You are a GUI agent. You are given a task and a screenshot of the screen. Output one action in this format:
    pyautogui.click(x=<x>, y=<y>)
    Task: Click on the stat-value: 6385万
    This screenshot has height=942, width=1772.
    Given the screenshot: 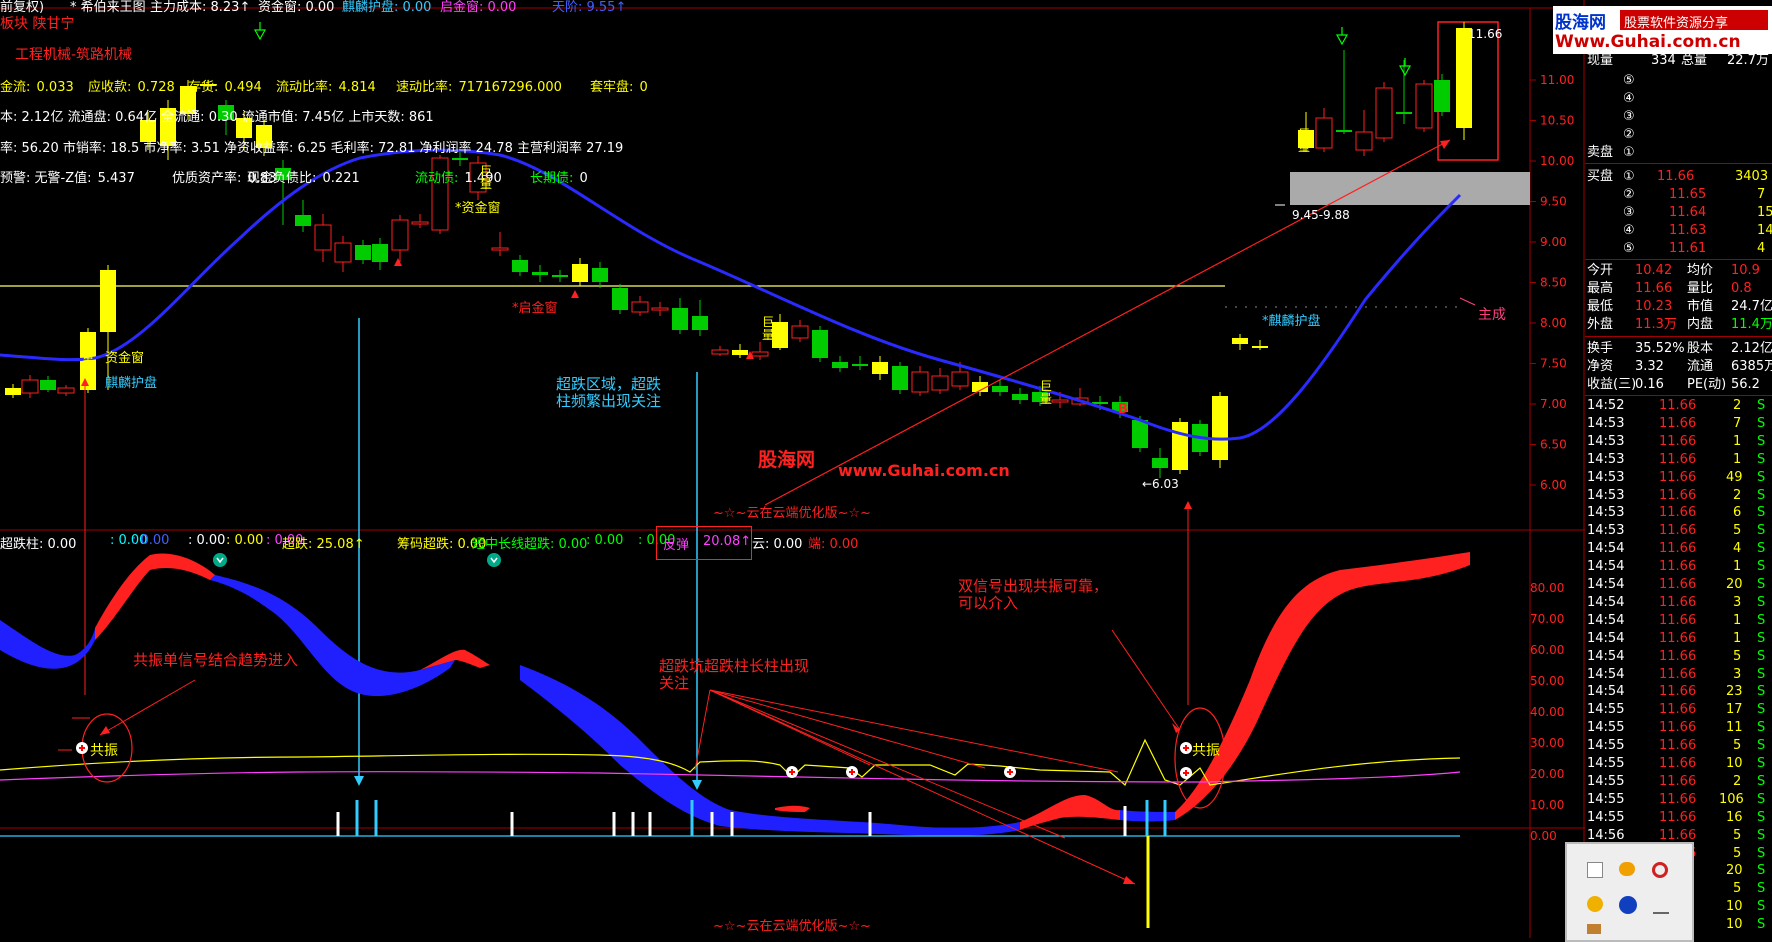 What is the action you would take?
    pyautogui.click(x=1751, y=366)
    